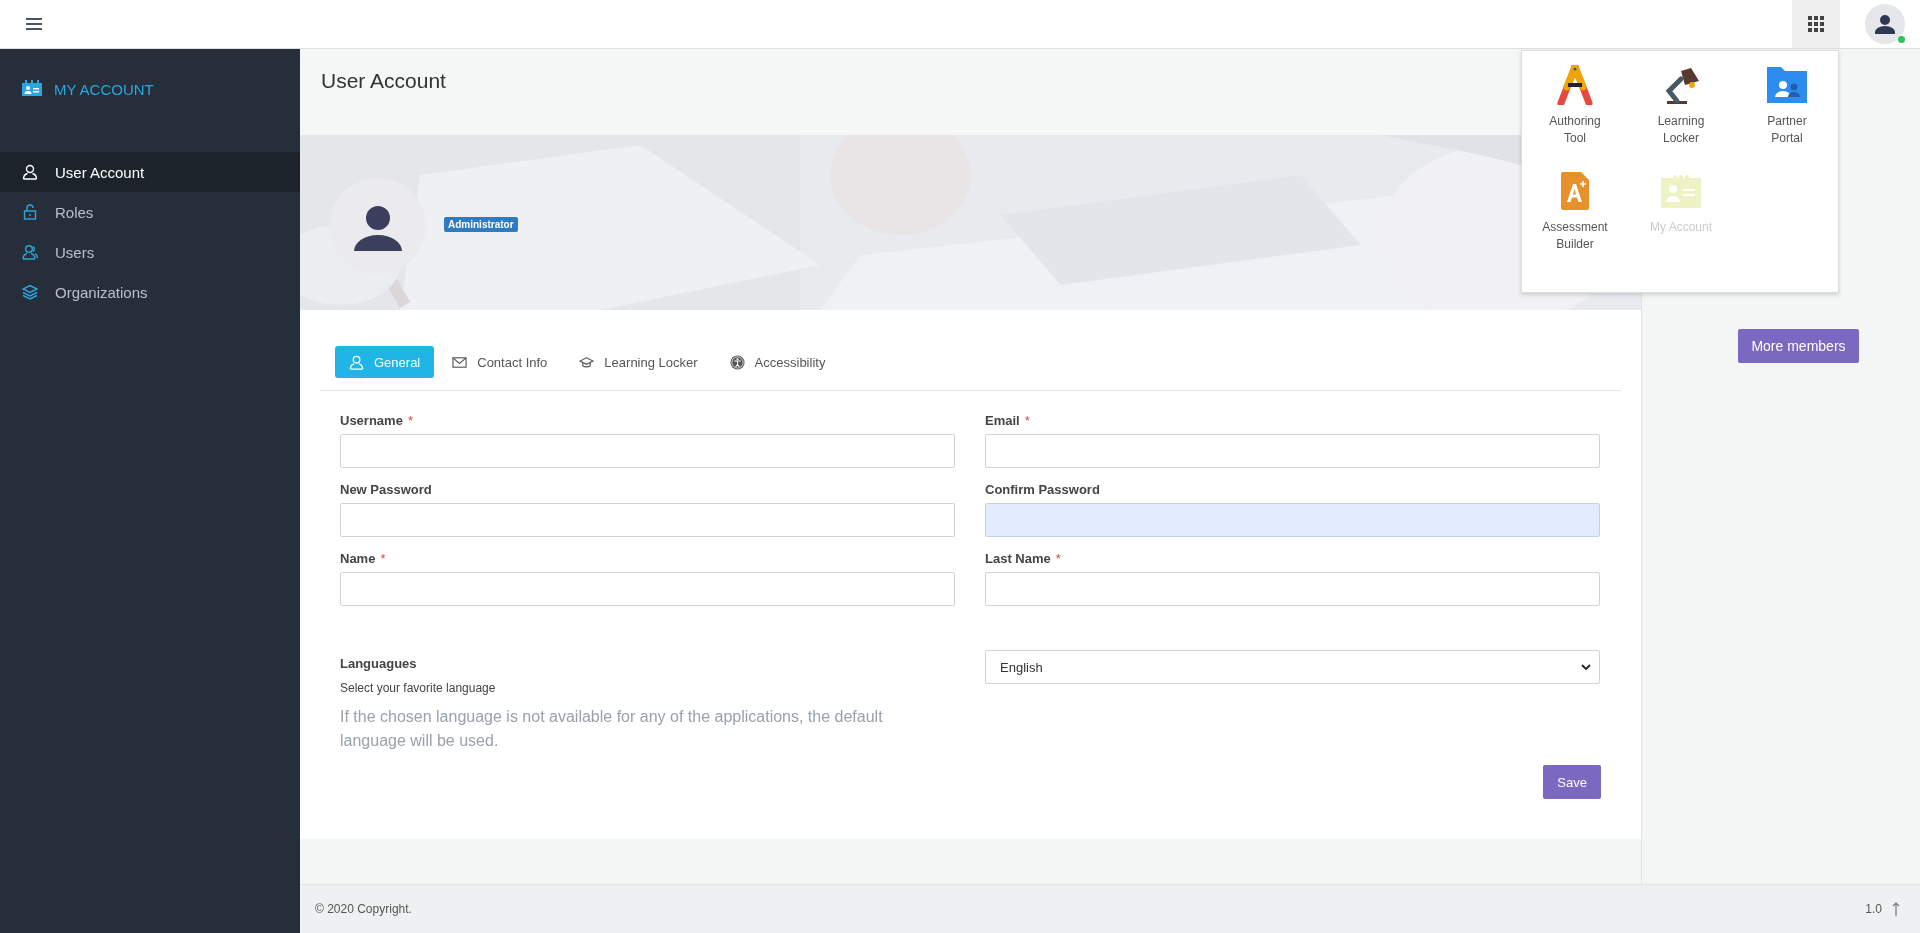 The width and height of the screenshot is (1920, 933). I want to click on sidebar-item: User Account, so click(150, 172).